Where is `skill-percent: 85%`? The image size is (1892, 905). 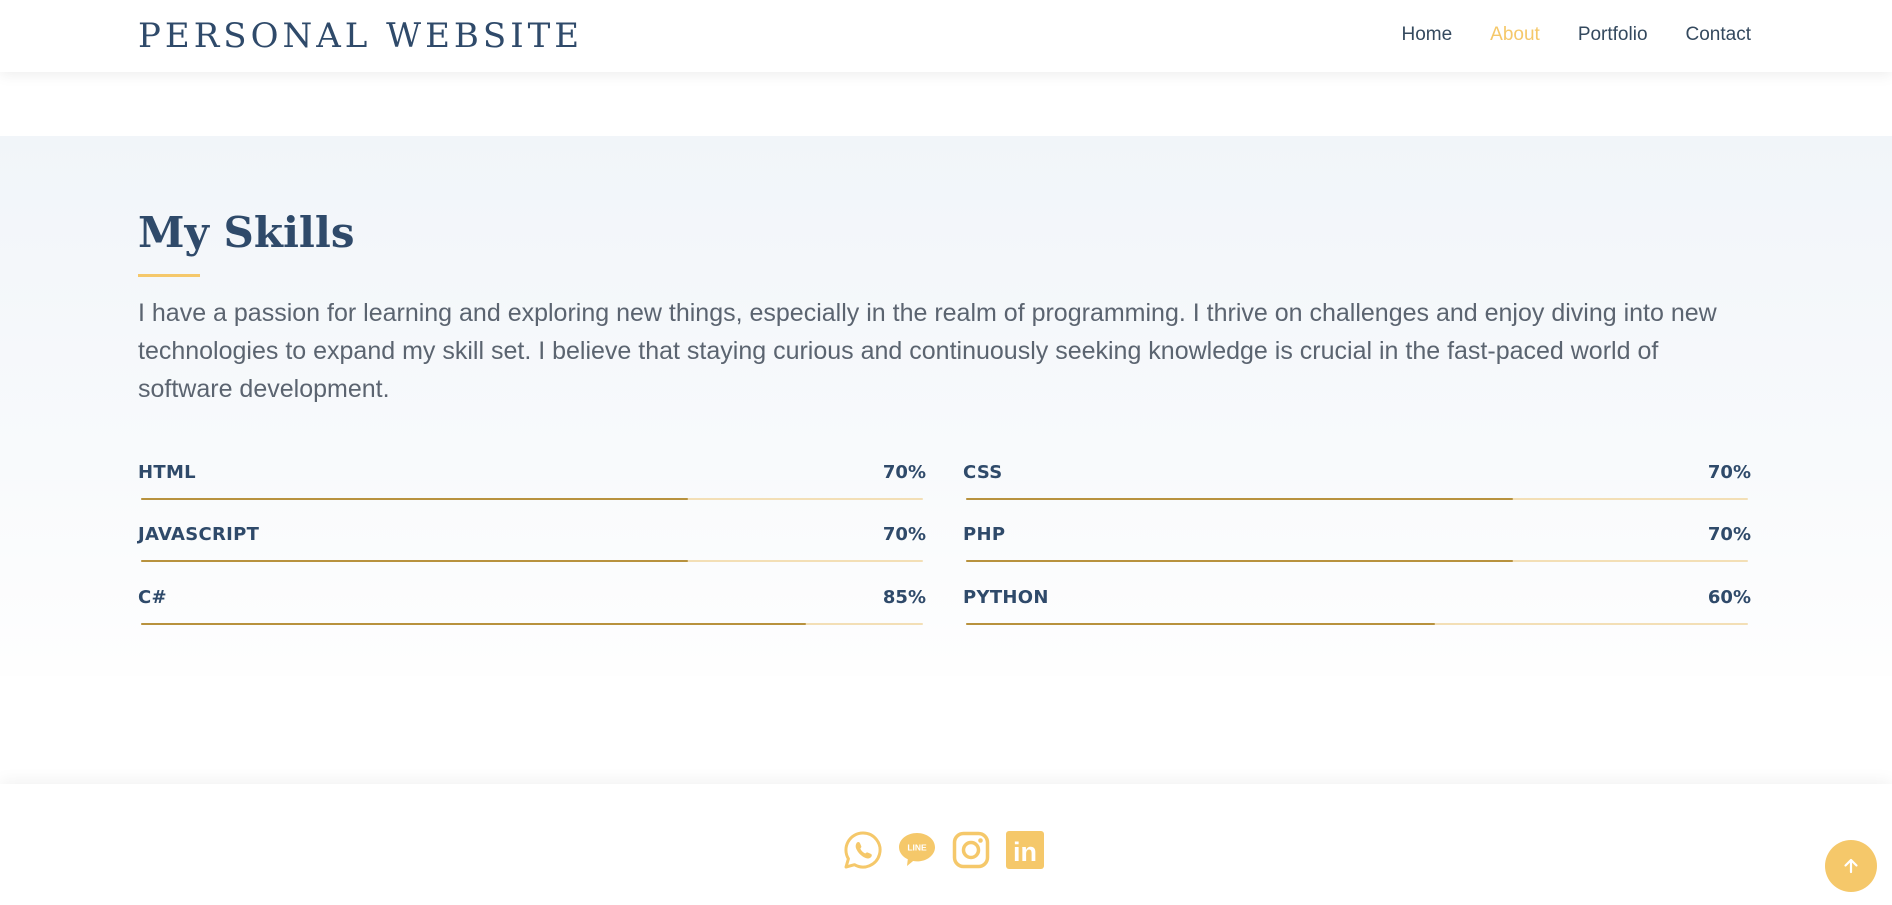
skill-percent: 85% is located at coordinates (904, 597).